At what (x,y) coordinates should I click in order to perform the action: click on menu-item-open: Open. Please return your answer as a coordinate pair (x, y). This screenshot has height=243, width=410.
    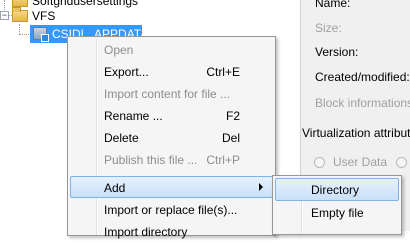
    Looking at the image, I should click on (171, 50).